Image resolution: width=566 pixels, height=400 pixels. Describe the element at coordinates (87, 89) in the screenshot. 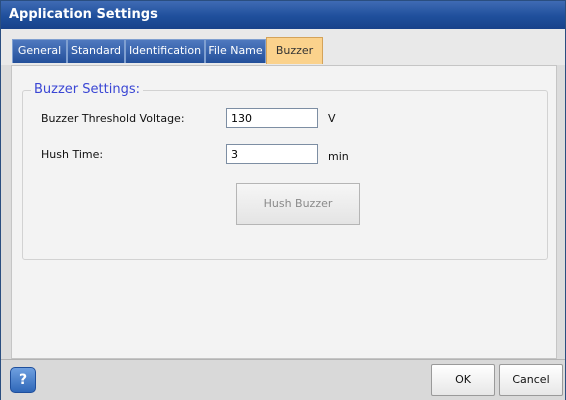

I see `group-title: Buzzer Settings:` at that location.